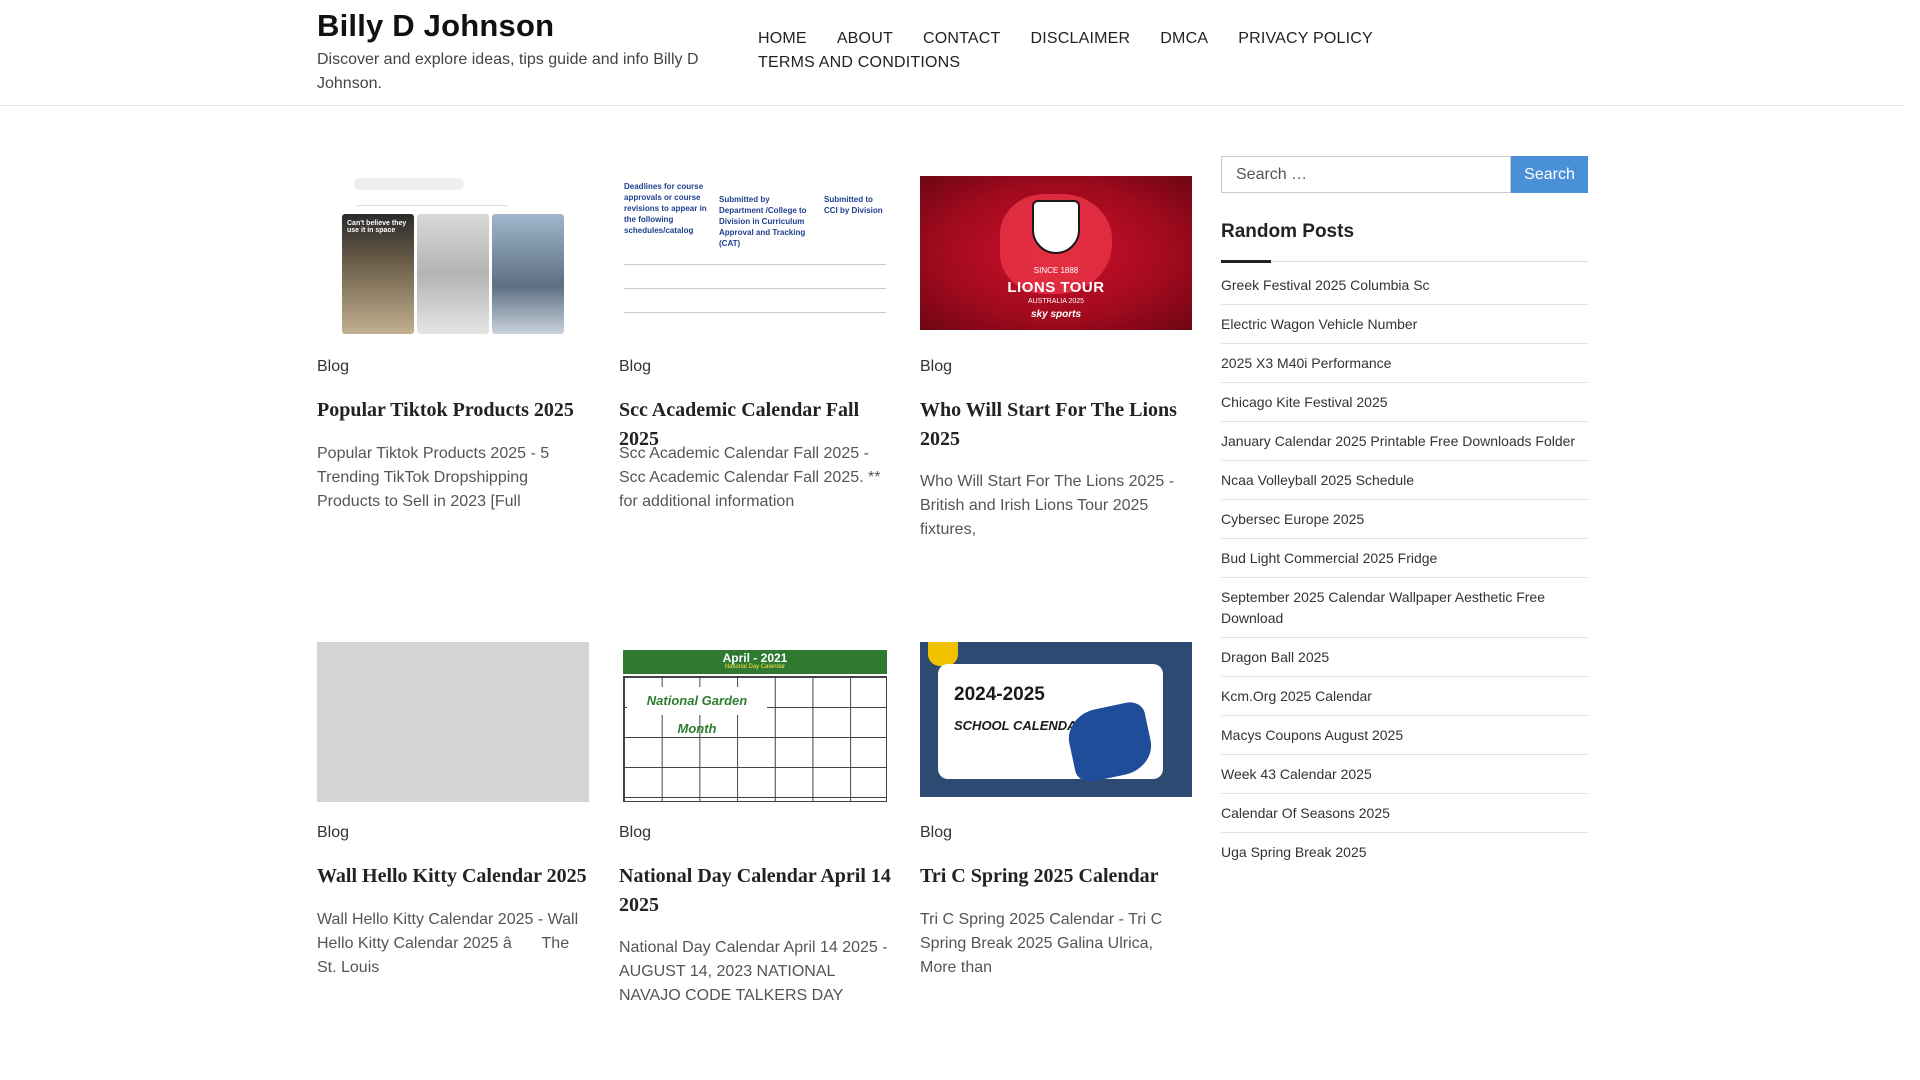 The width and height of the screenshot is (1920, 1080). Describe the element at coordinates (1404, 363) in the screenshot. I see `list-item: 2025 X3 M40i Performance` at that location.